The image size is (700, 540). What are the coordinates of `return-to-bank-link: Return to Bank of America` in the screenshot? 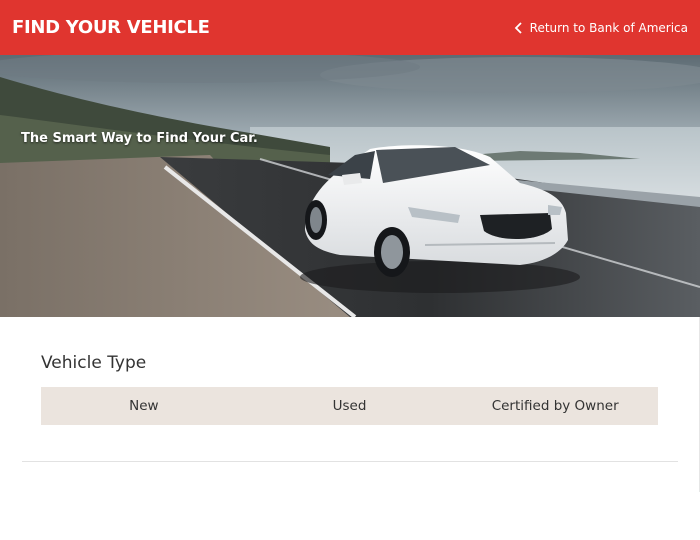 It's located at (601, 28).